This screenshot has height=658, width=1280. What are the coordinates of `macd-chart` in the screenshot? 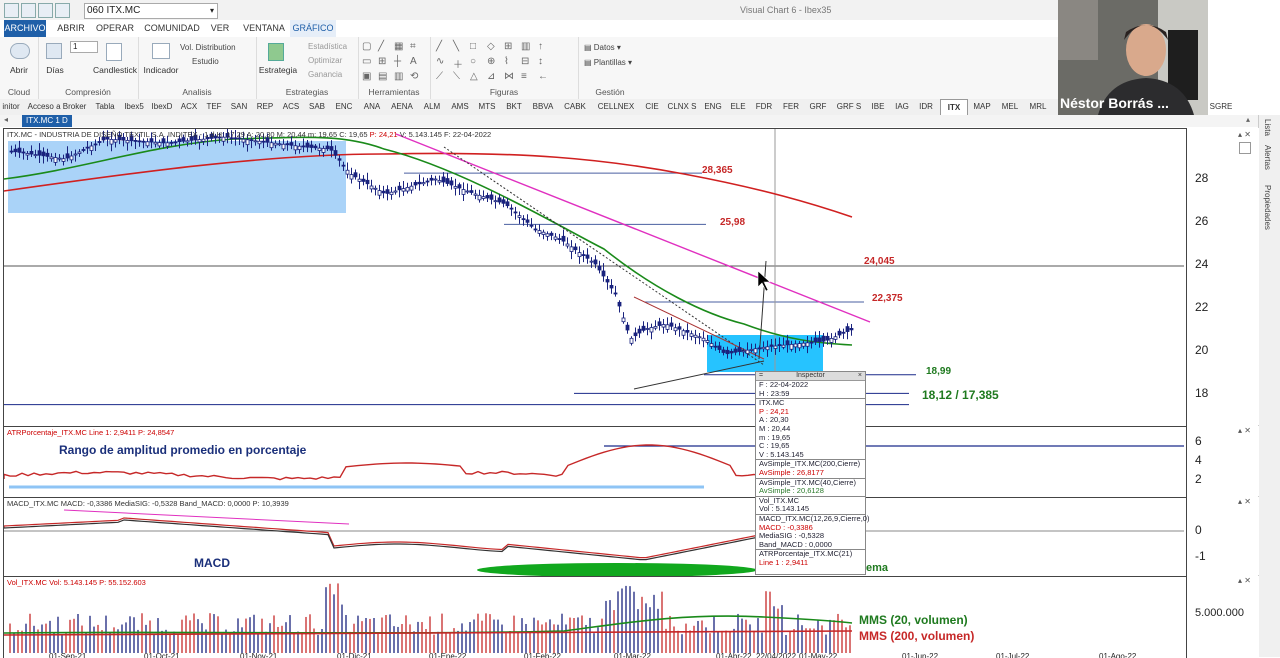 It's located at (595, 537).